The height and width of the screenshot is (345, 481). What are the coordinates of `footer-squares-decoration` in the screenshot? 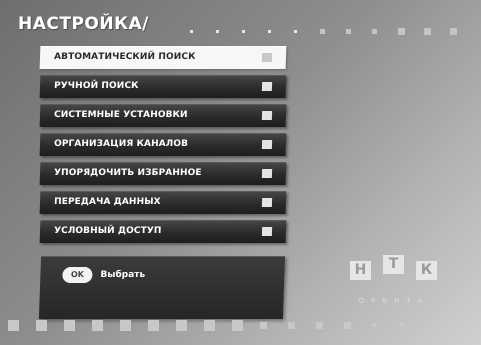 It's located at (240, 325).